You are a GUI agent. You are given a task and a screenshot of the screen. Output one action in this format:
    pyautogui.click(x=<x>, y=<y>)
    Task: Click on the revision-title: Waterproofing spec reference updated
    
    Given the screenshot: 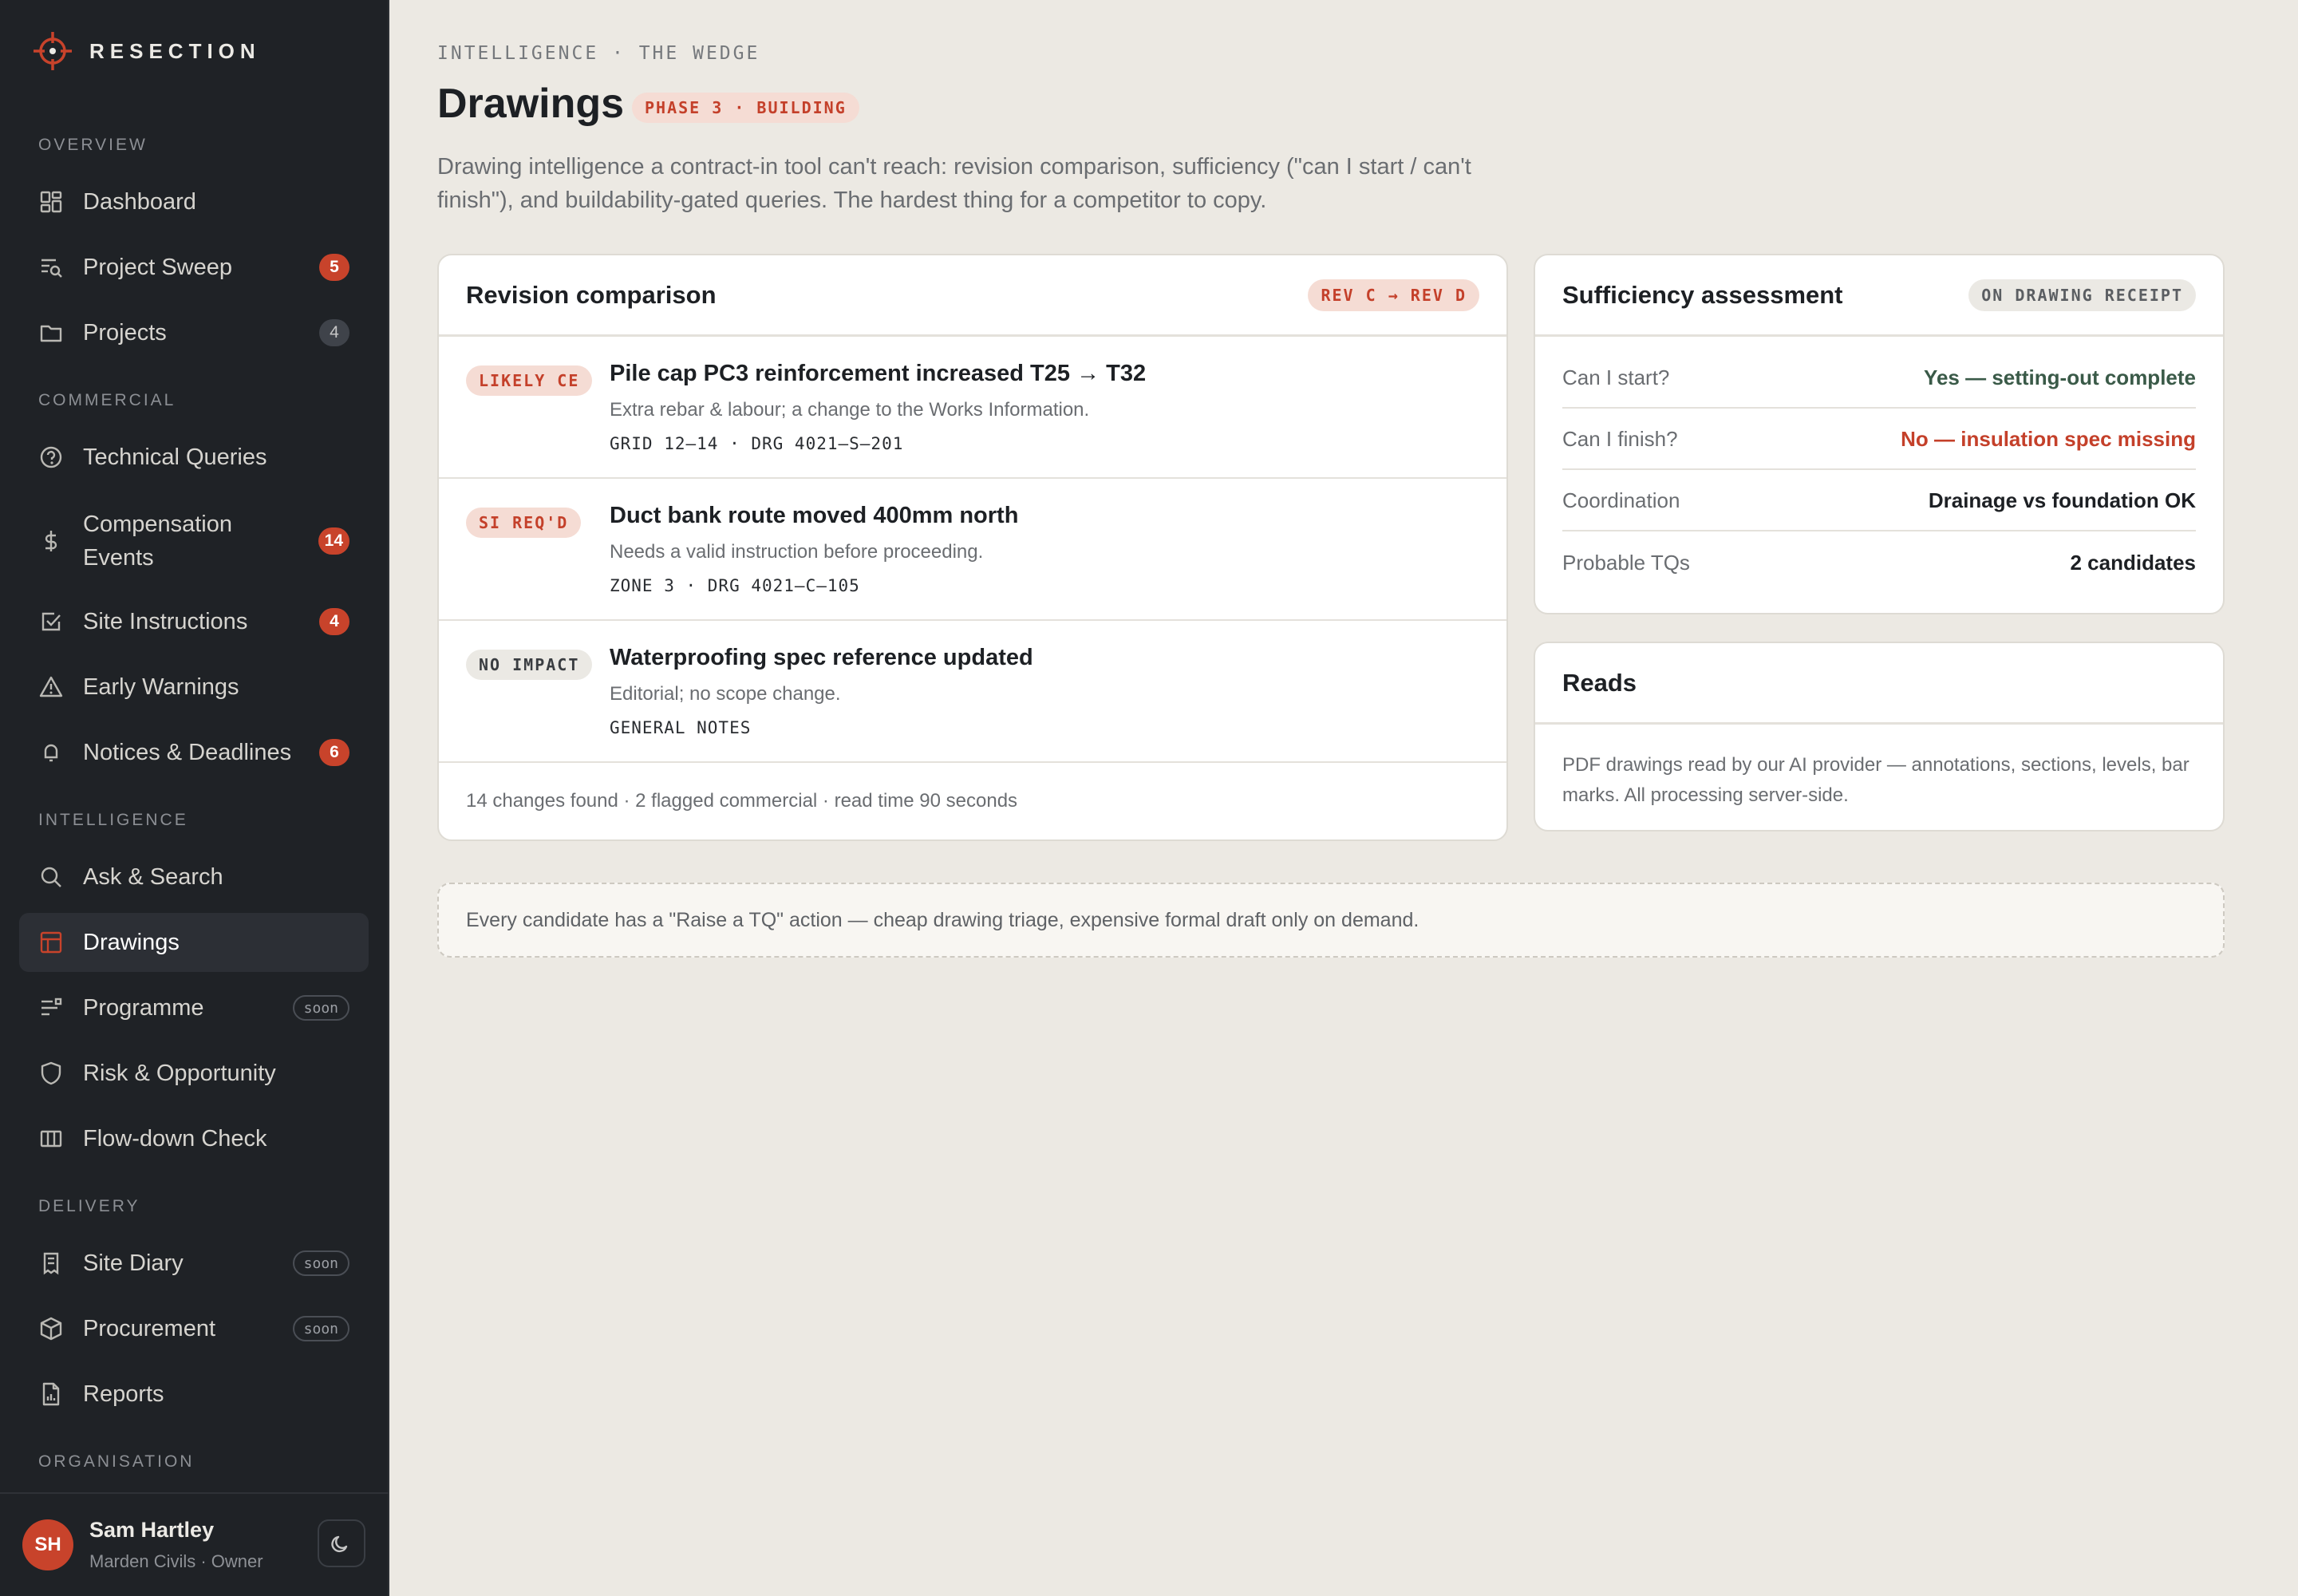 What is the action you would take?
    pyautogui.click(x=821, y=657)
    